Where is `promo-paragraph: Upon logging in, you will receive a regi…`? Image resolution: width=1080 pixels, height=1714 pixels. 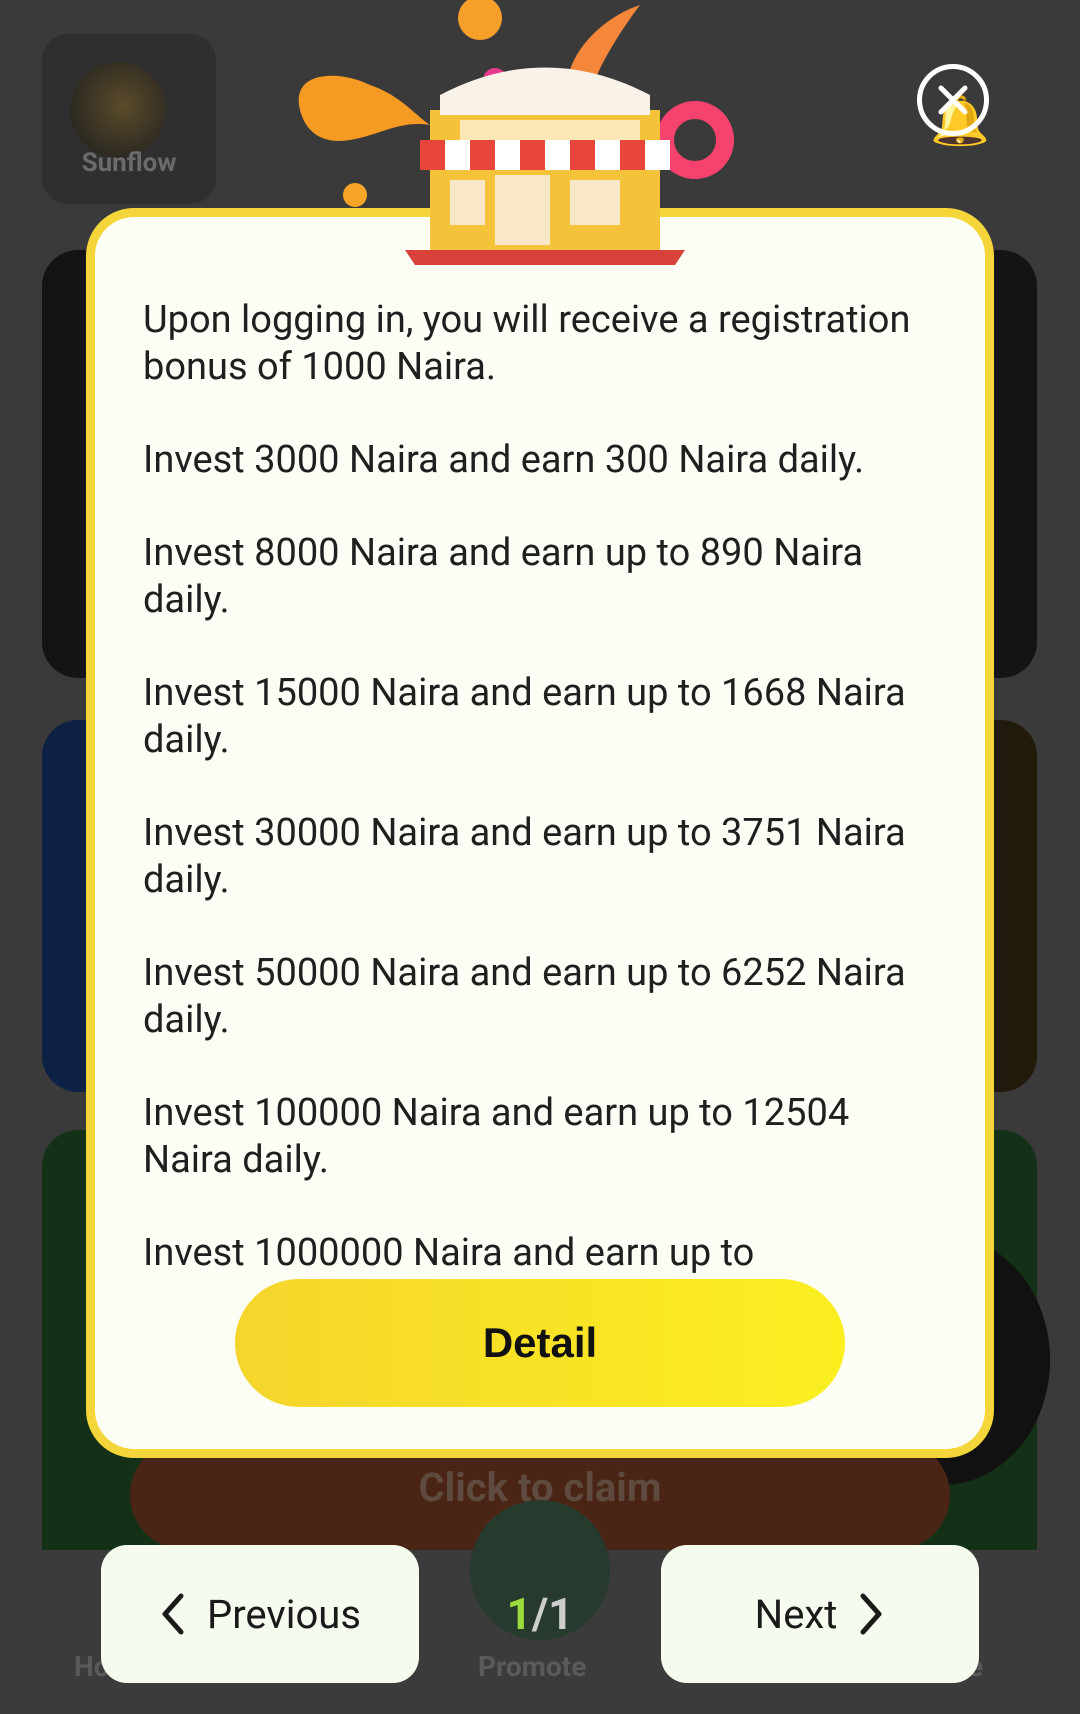 promo-paragraph: Upon logging in, you will receive a regi… is located at coordinates (527, 343).